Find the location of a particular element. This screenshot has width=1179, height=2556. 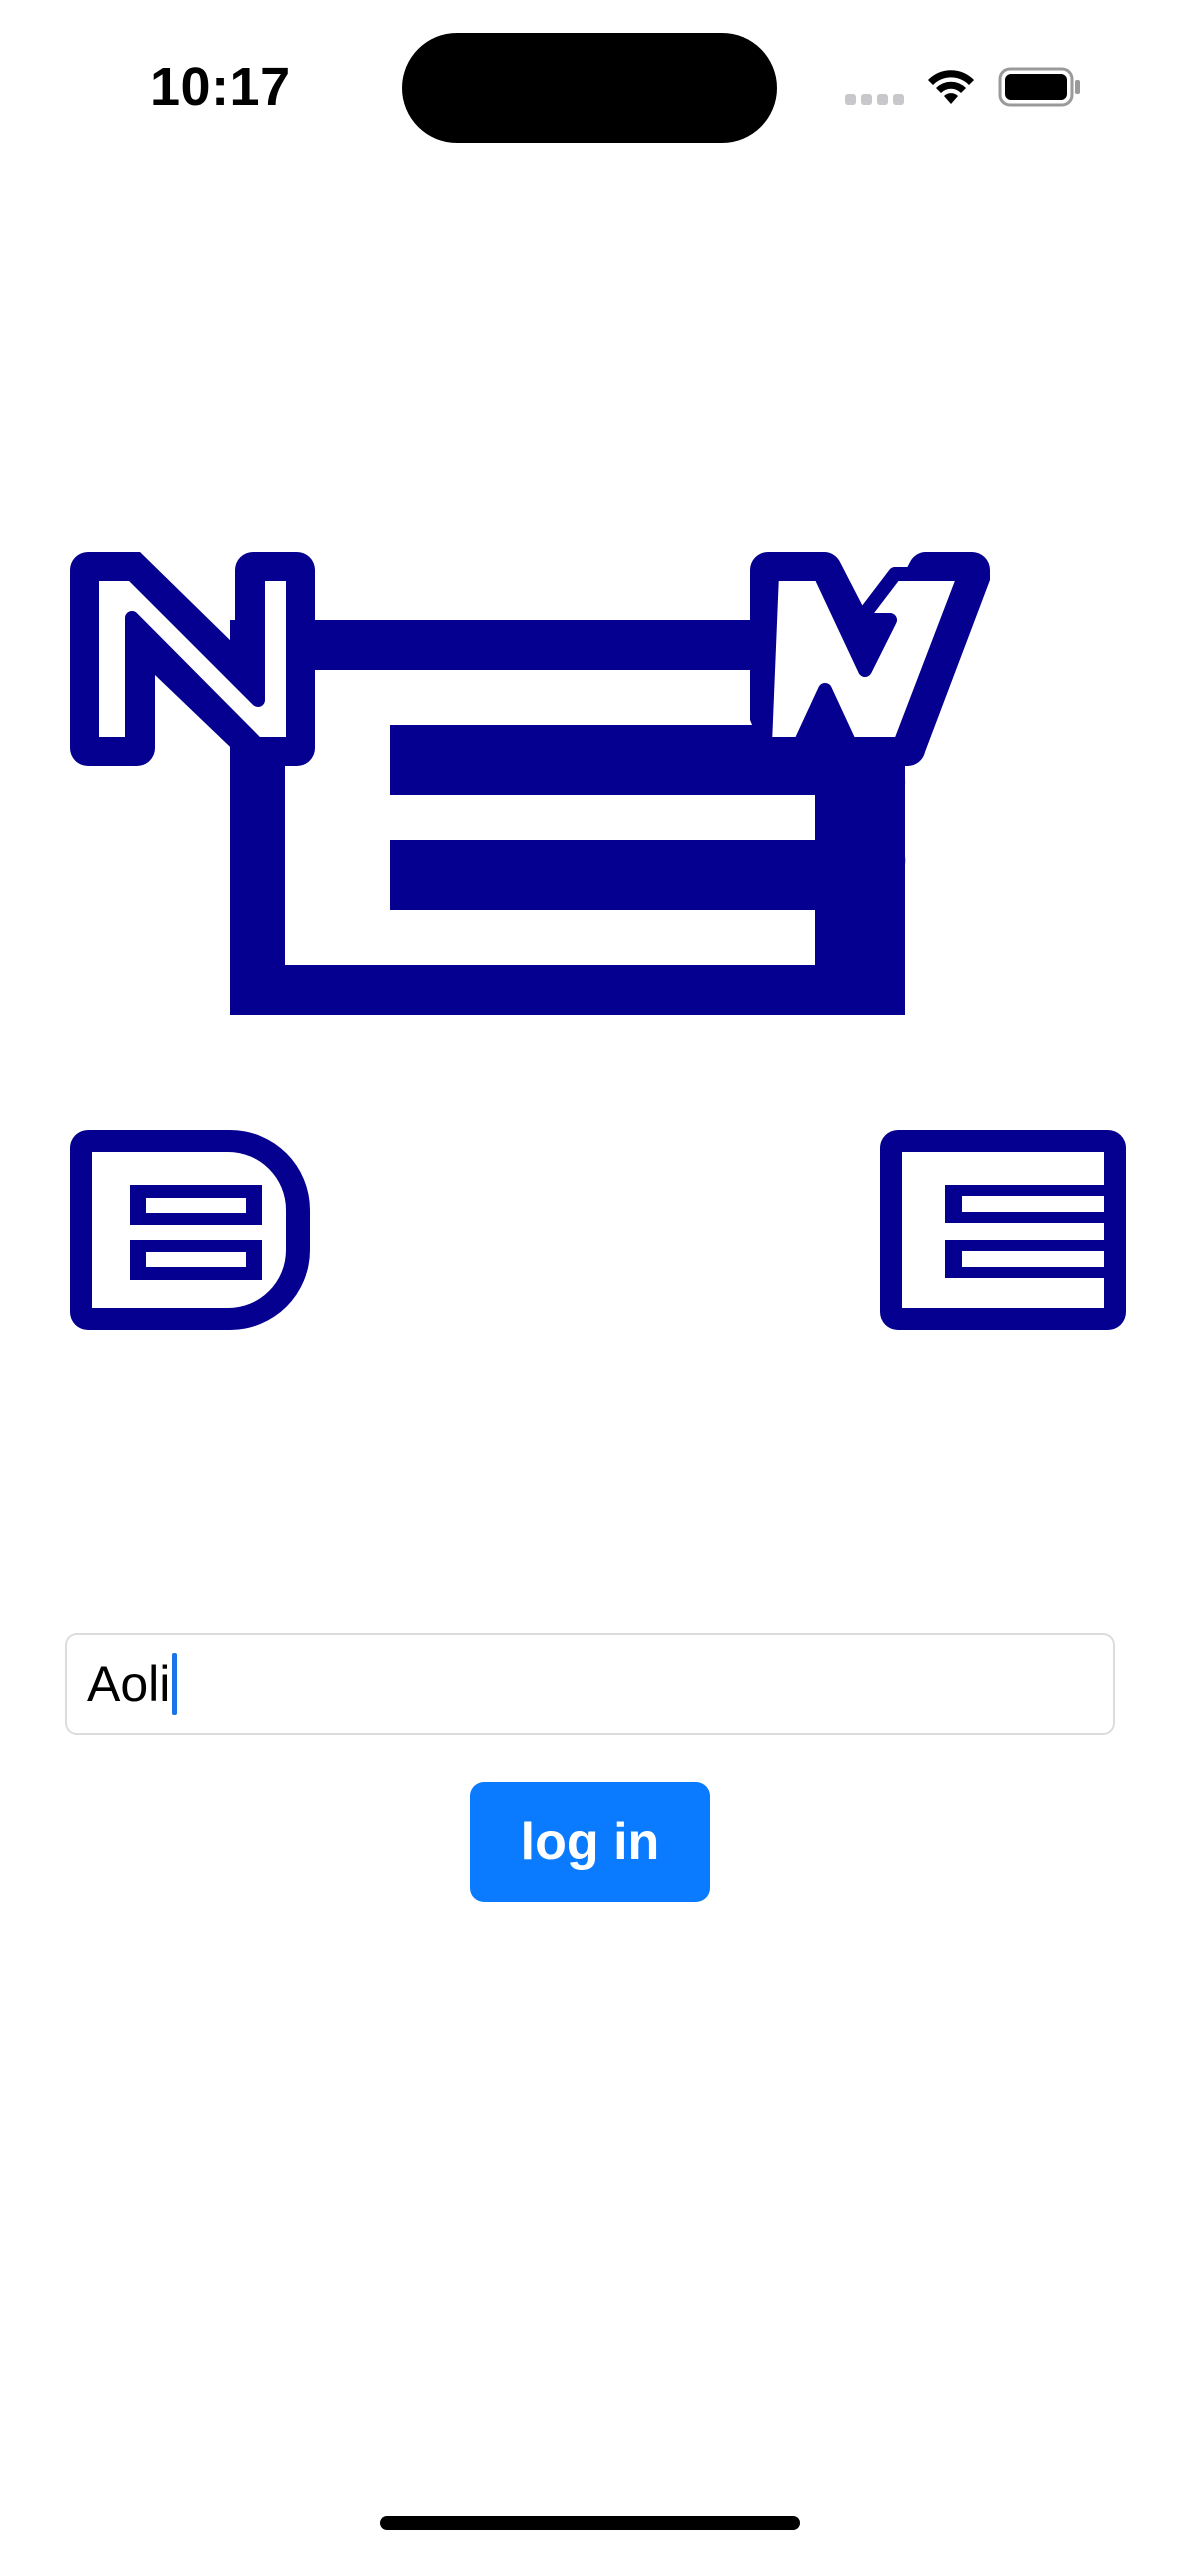

logo-letter-n is located at coordinates (192, 659).